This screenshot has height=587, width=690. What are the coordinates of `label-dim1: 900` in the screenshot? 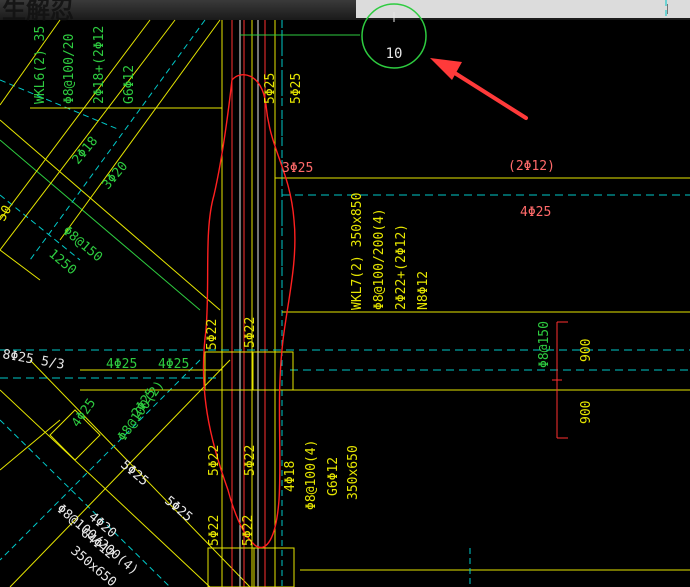 It's located at (586, 350).